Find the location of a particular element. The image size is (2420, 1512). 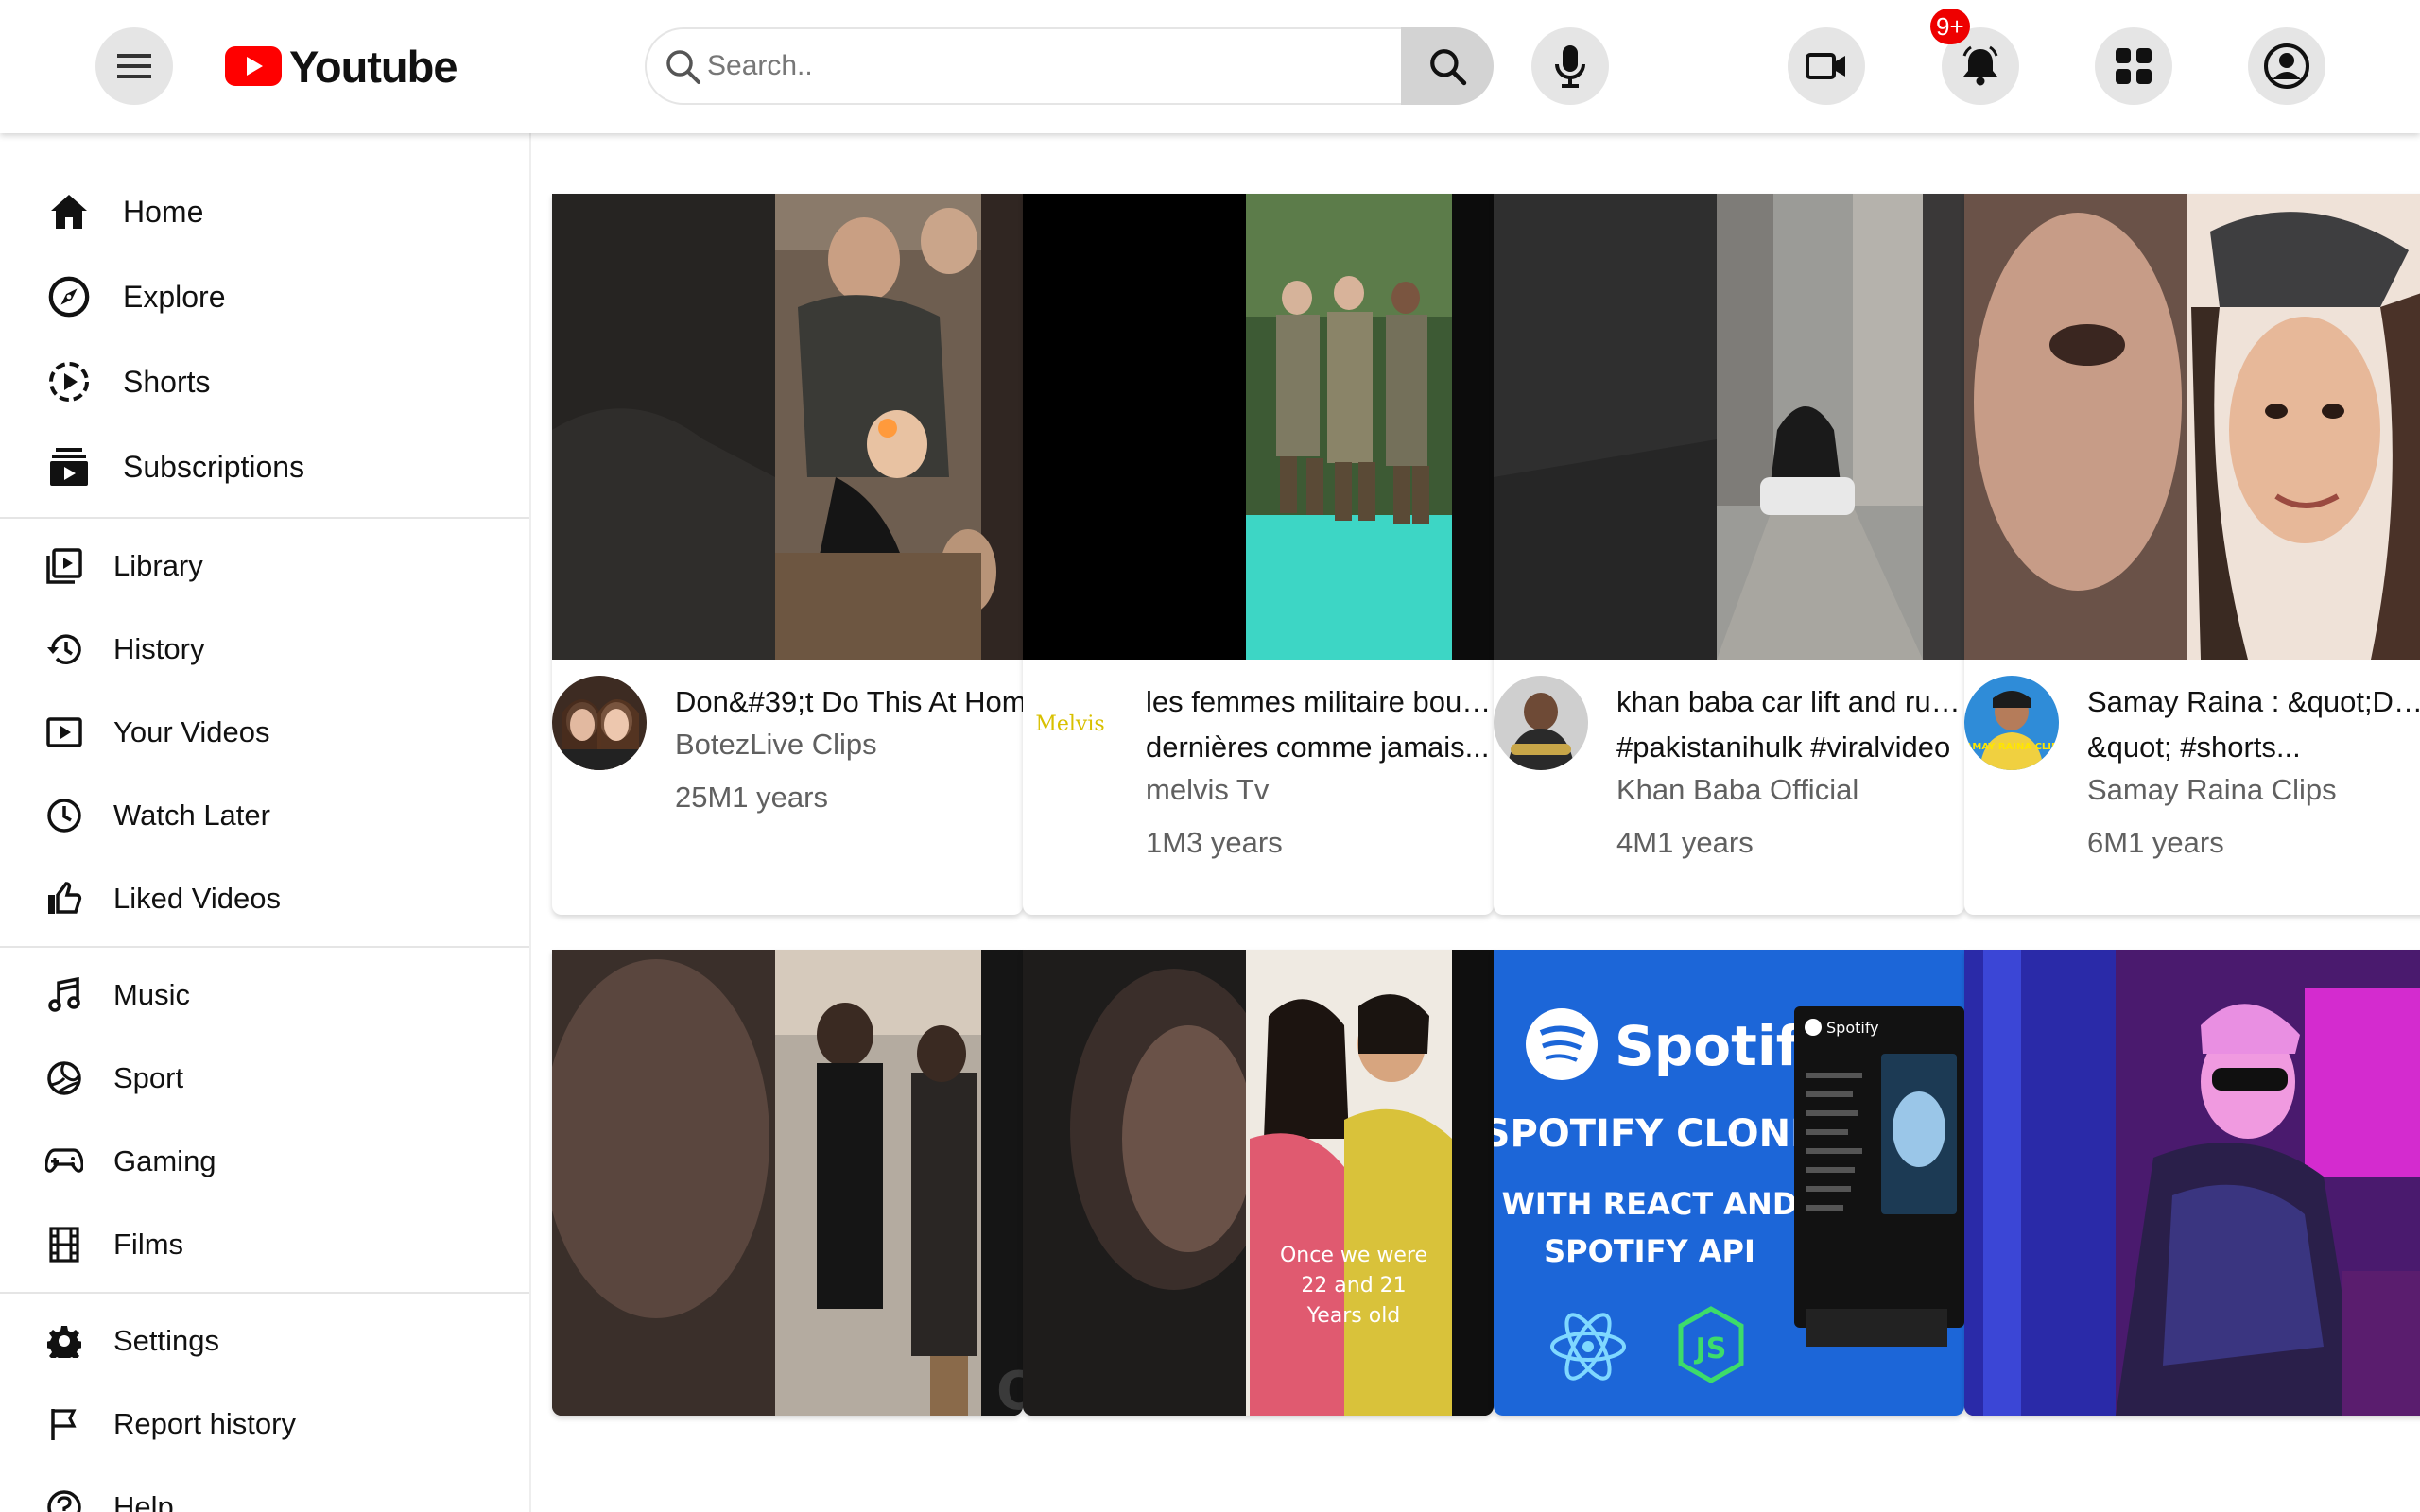

compass-icon is located at coordinates (69, 296).